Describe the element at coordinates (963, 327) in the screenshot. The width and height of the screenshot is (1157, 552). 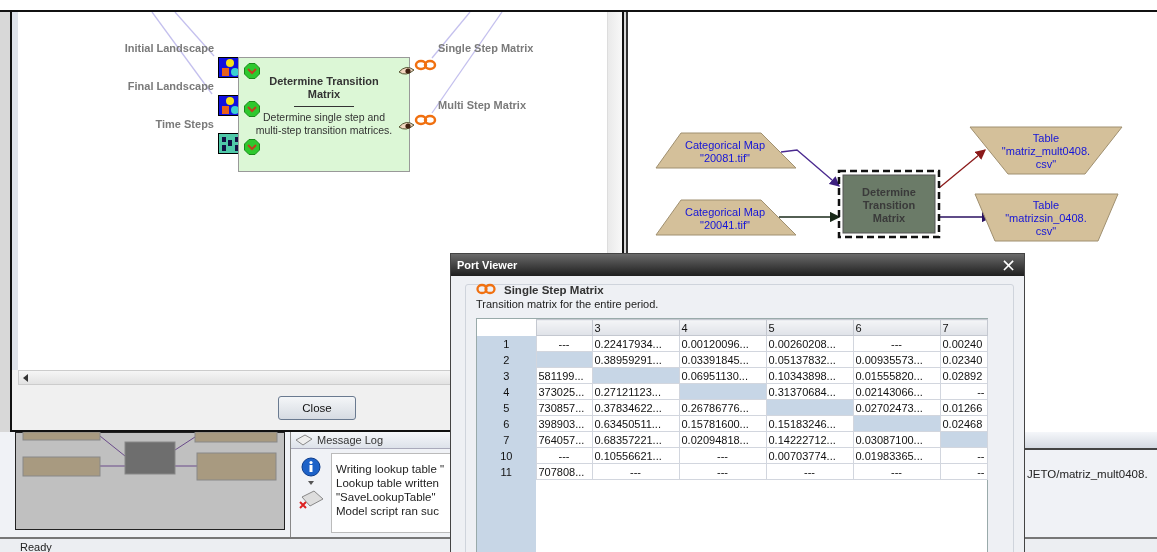
I see `column-header: 7` at that location.